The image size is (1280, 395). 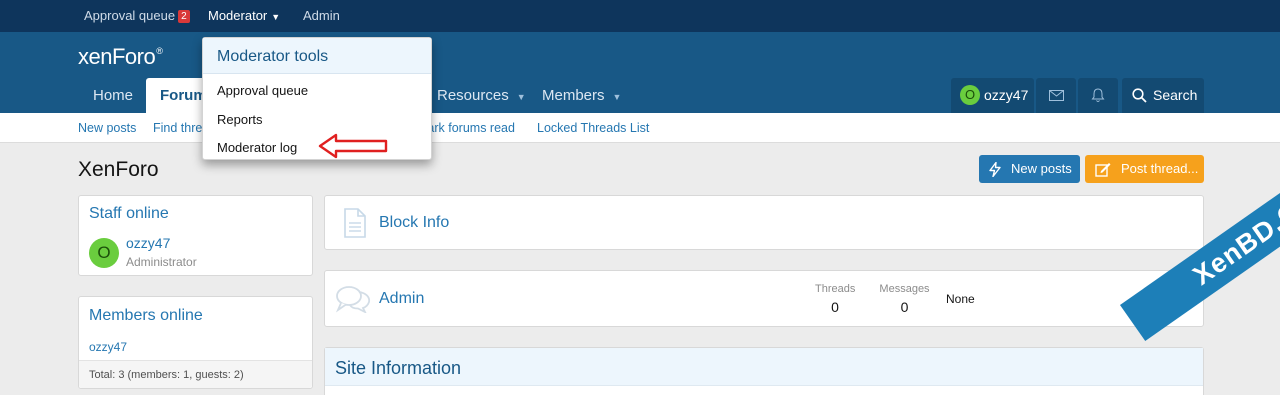 I want to click on search-icon, so click(x=1139, y=95).